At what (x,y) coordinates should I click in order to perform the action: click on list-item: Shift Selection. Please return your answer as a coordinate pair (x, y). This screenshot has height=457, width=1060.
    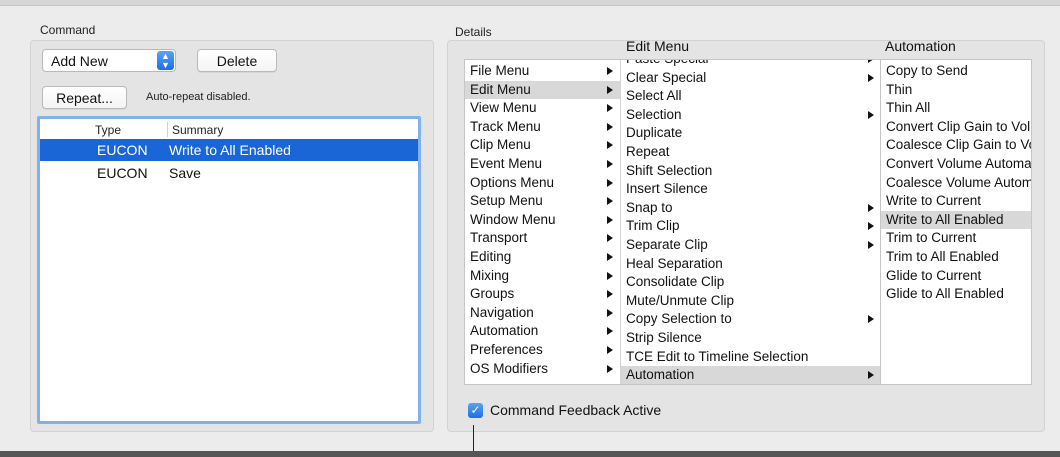
    Looking at the image, I should click on (750, 171).